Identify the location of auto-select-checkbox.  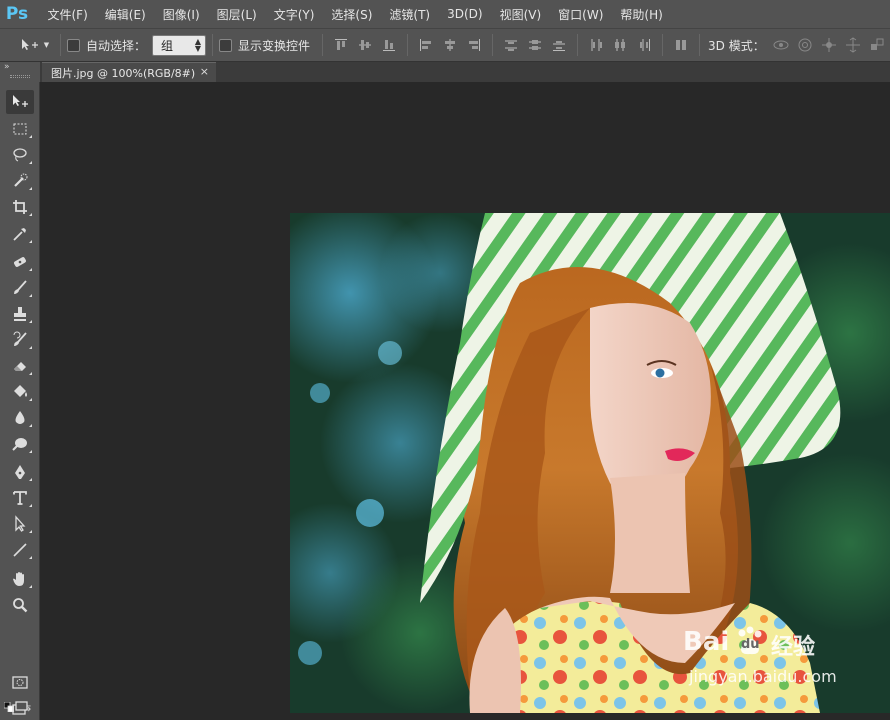
(73, 45).